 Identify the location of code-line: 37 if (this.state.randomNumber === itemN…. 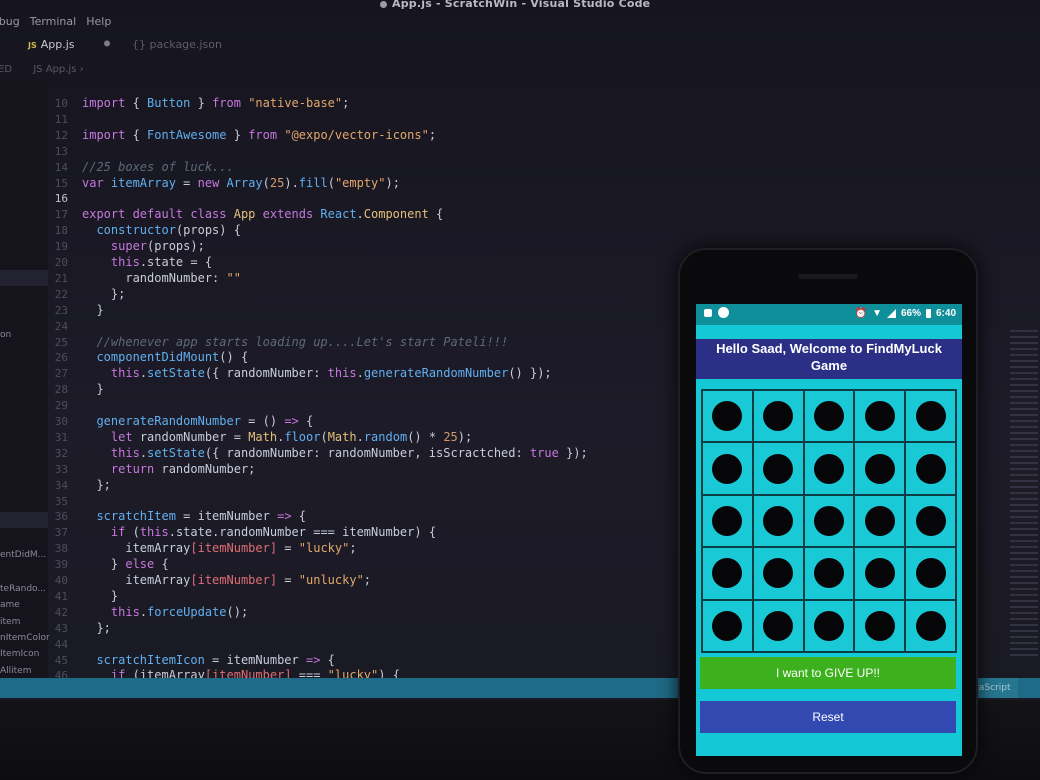
(236, 532).